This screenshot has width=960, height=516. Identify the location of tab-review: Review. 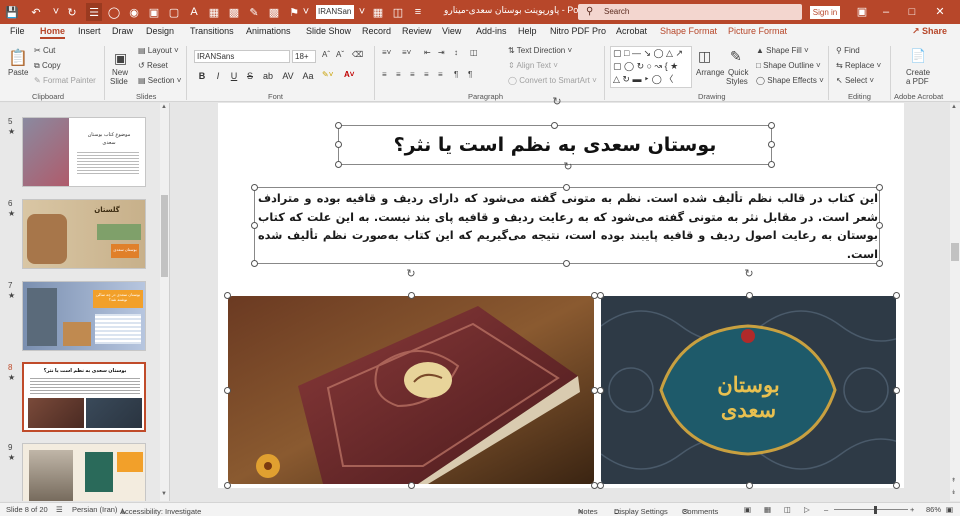
(417, 31).